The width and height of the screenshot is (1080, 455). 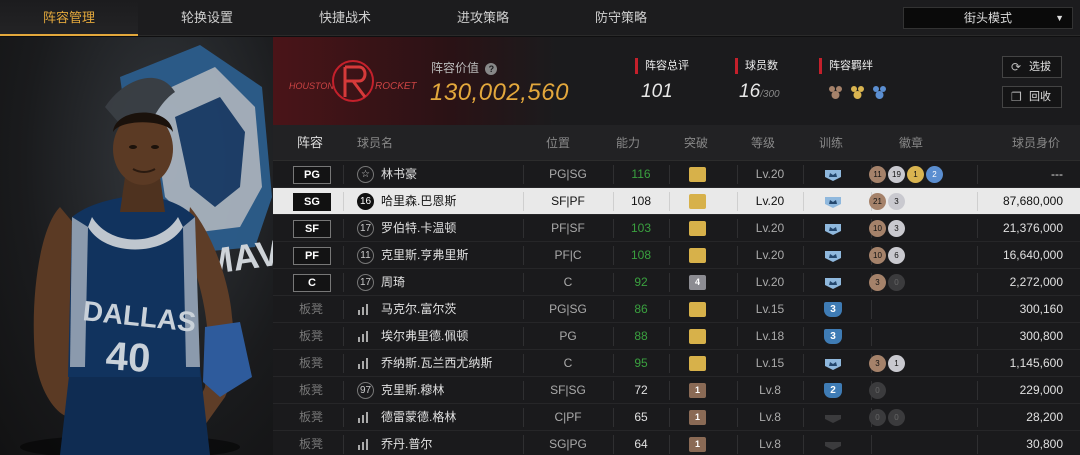 What do you see at coordinates (418, 417) in the screenshot?
I see `player-name: 德雷蒙德.格林` at bounding box center [418, 417].